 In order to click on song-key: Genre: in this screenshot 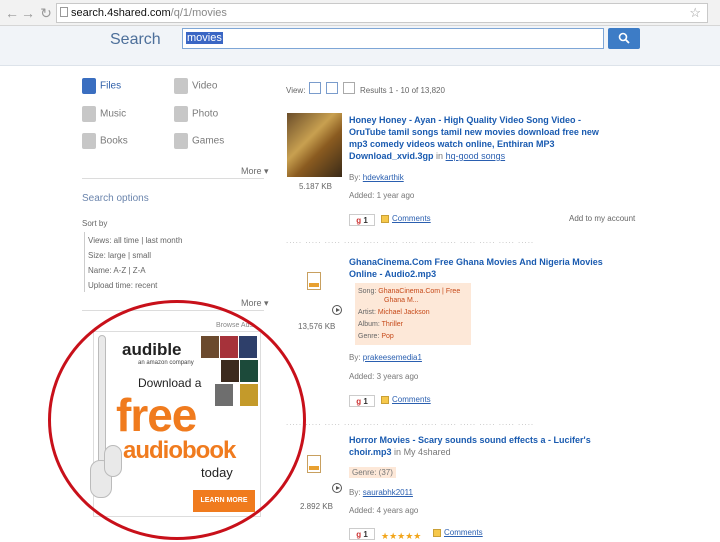, I will do `click(369, 336)`.